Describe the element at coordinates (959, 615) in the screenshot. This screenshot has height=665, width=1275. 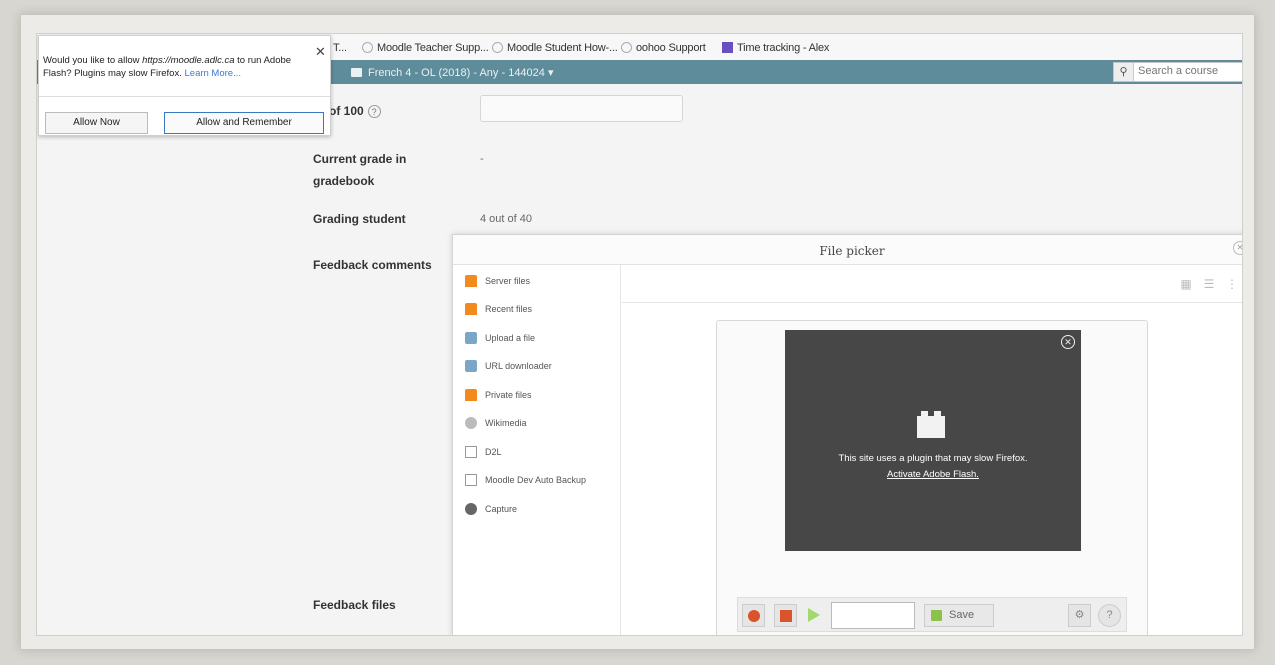
I see `save-button: Save` at that location.